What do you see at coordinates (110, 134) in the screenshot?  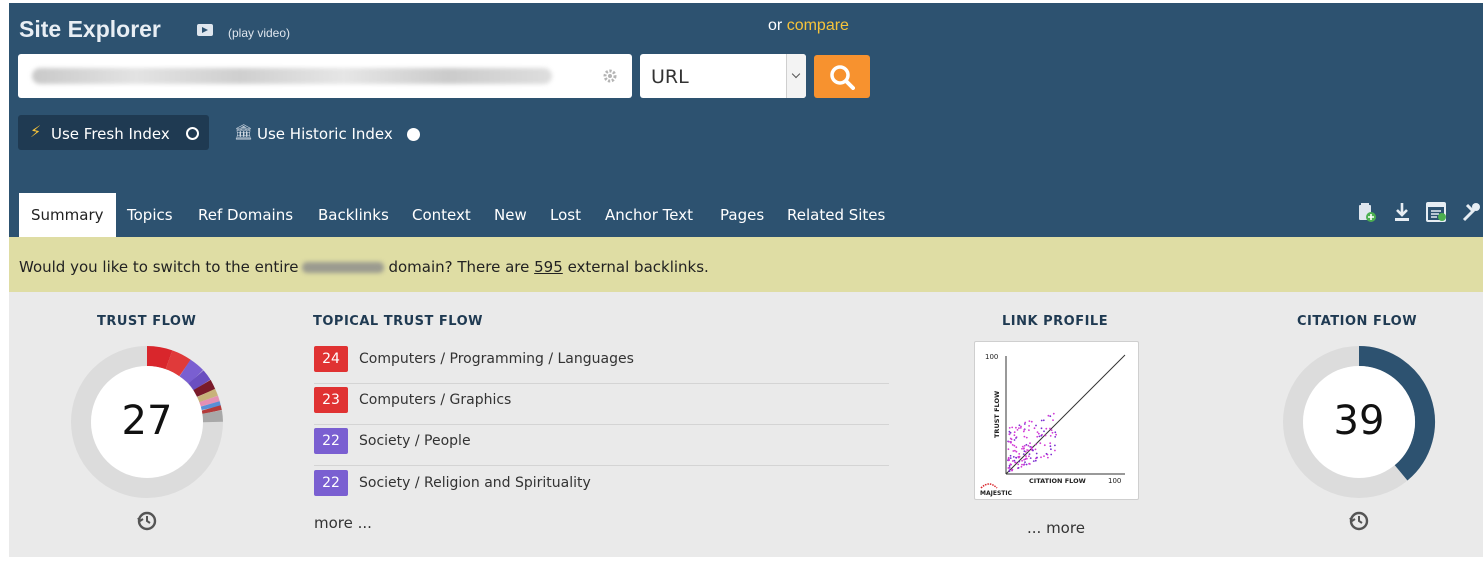 I see `fresh-index-label: Use Fresh Index` at bounding box center [110, 134].